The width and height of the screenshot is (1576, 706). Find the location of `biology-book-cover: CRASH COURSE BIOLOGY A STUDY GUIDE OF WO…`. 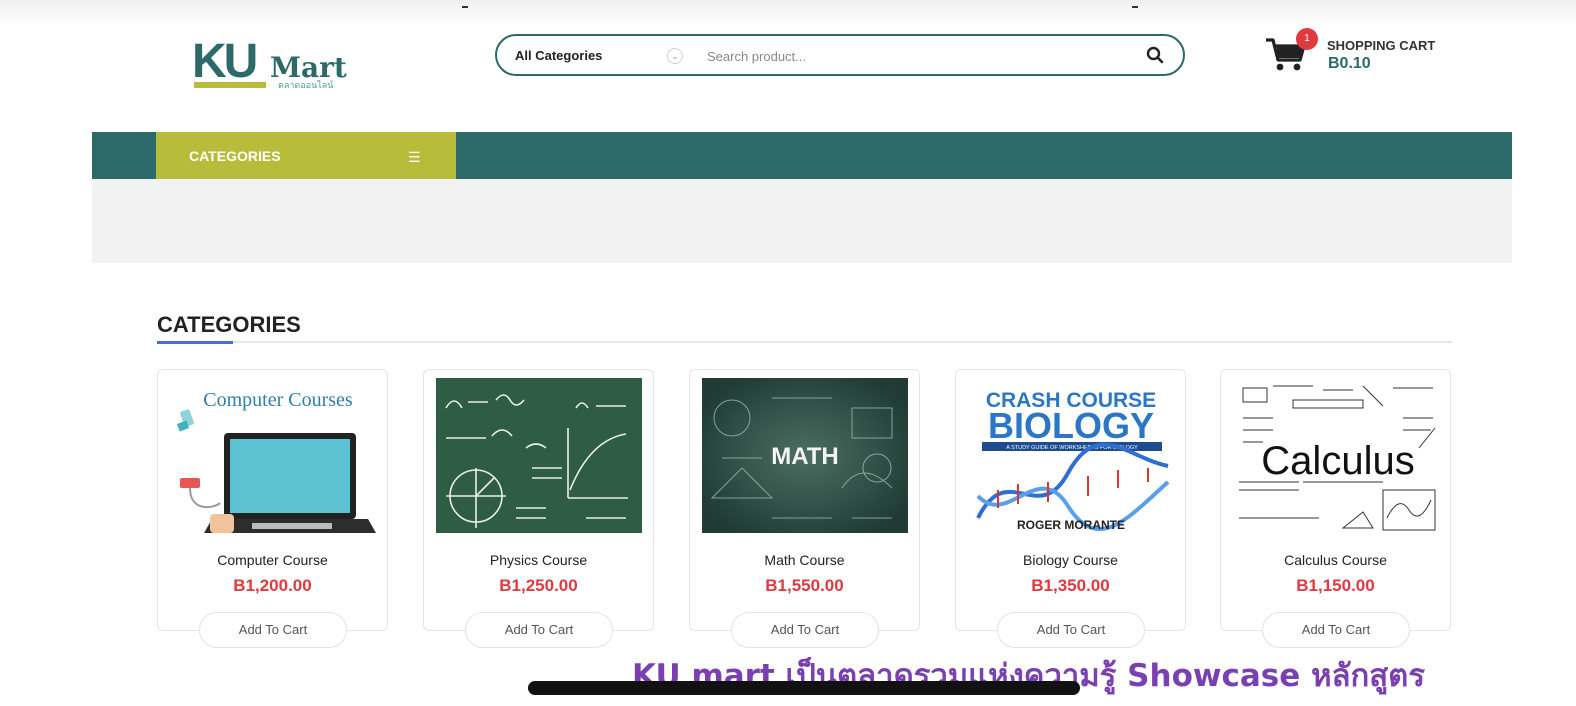

biology-book-cover: CRASH COURSE BIOLOGY A STUDY GUIDE OF WO… is located at coordinates (1071, 455).